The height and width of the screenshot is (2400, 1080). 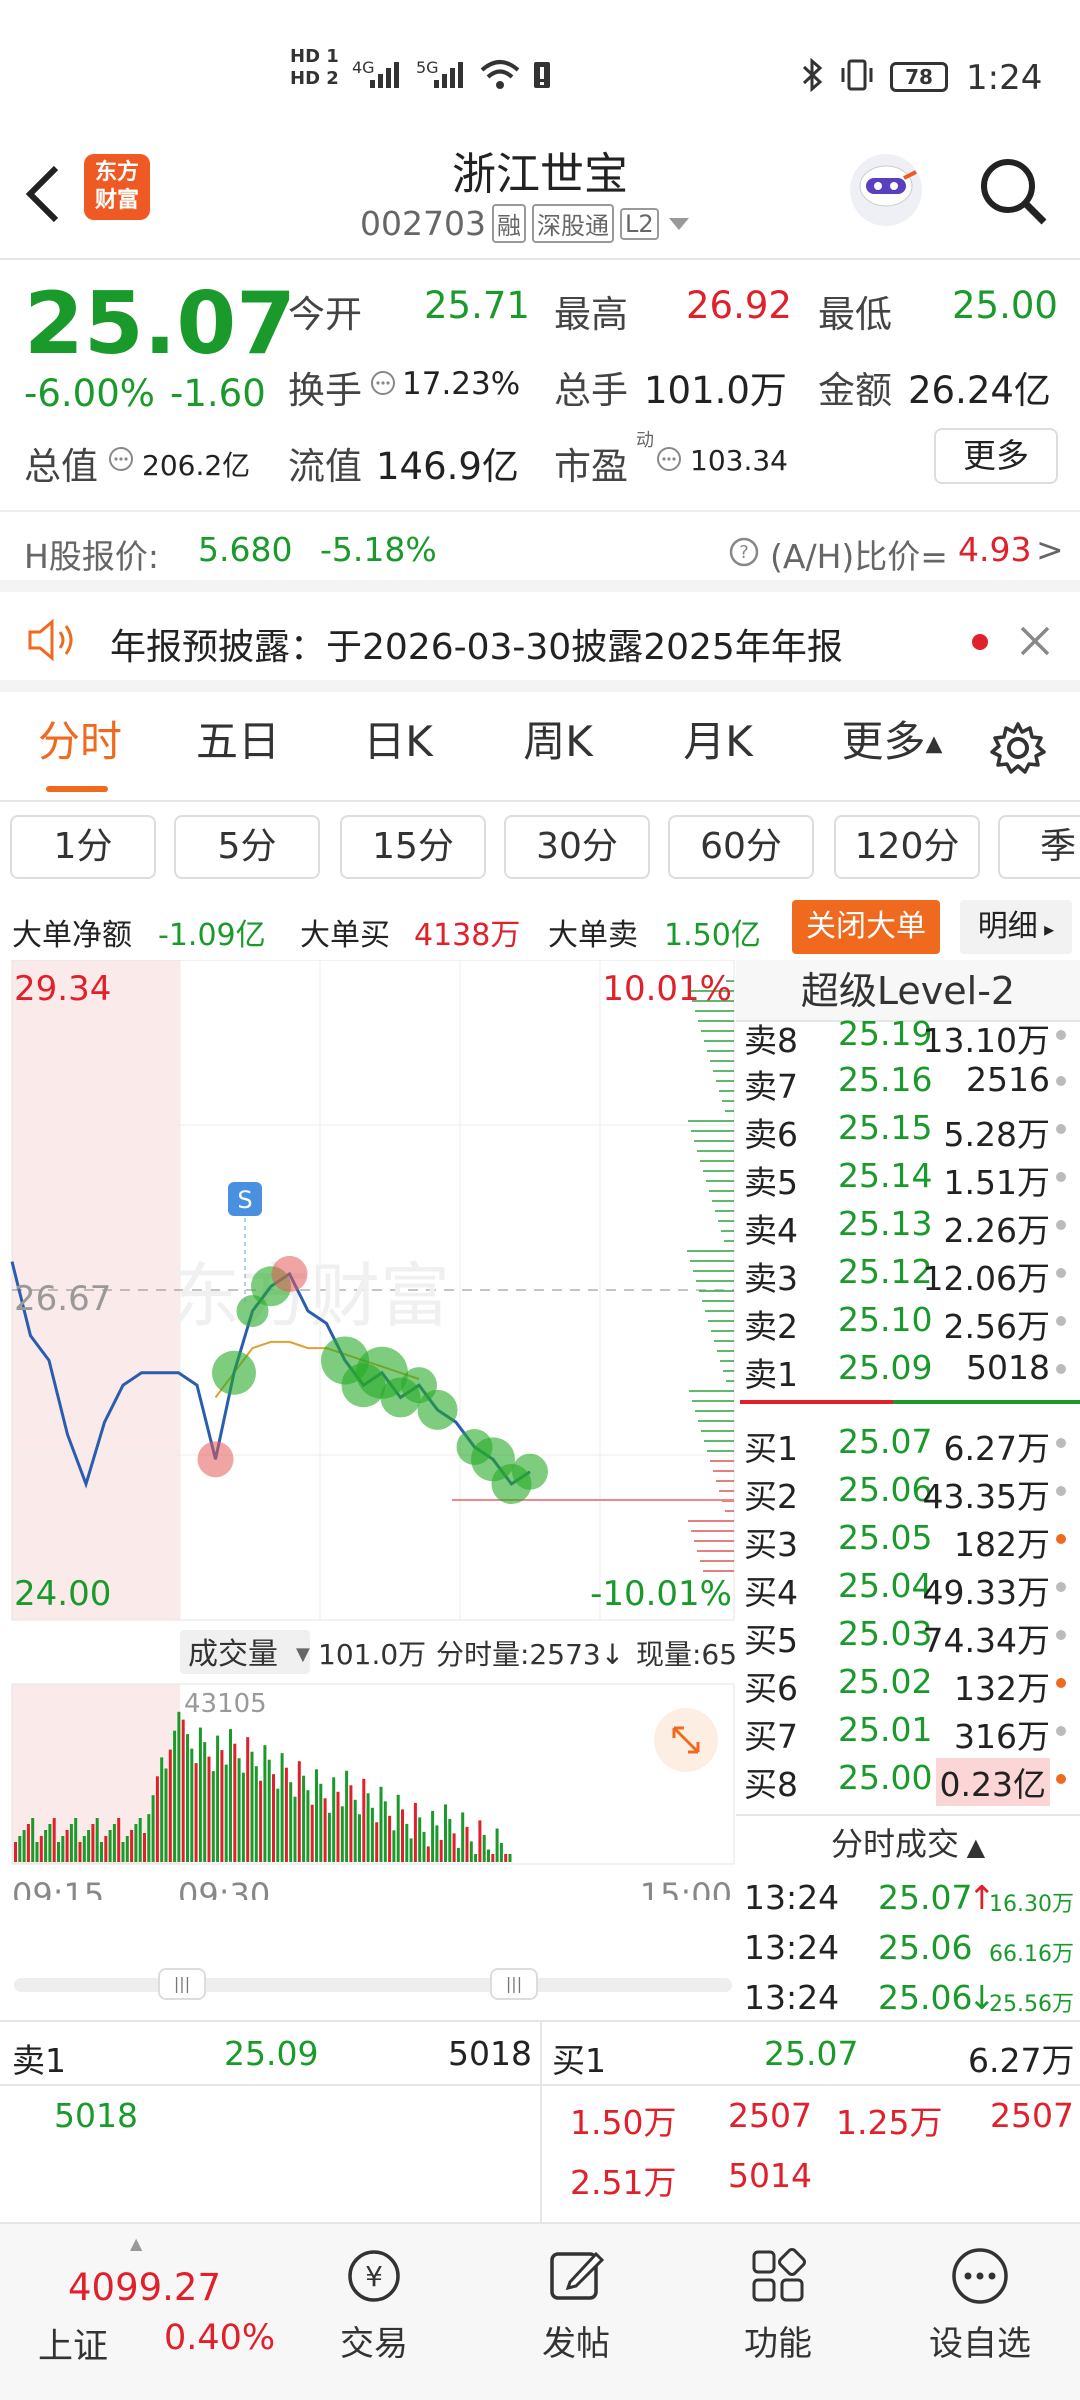 What do you see at coordinates (1016, 927) in the screenshot?
I see `detail-button: 明细 ▸` at bounding box center [1016, 927].